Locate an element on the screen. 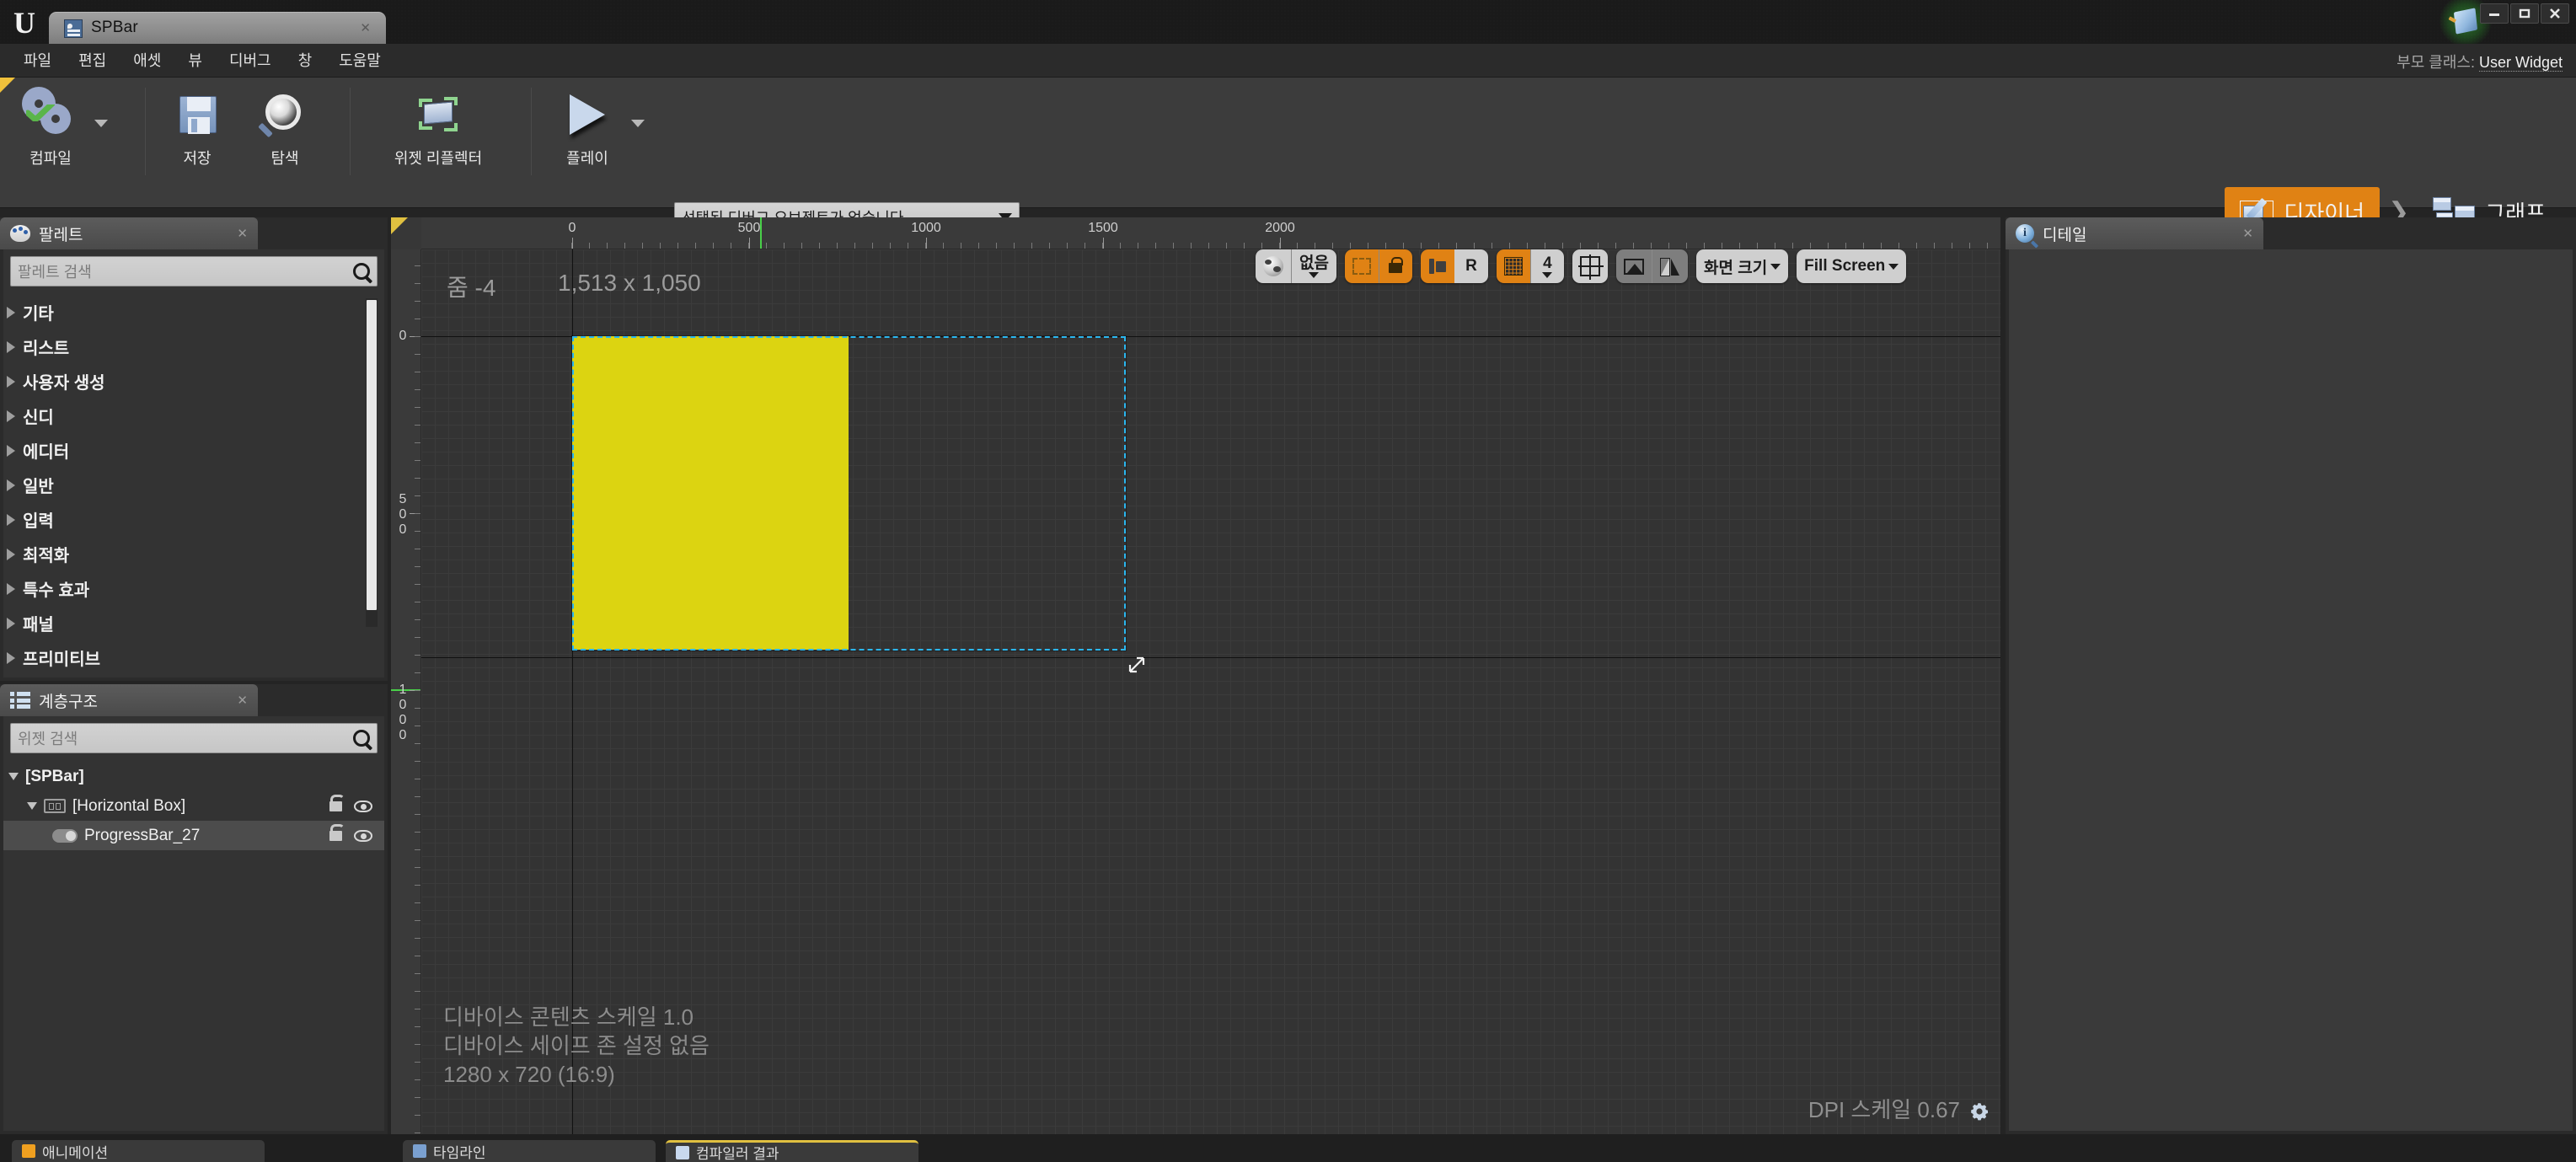  maximize-button is located at coordinates (2524, 14).